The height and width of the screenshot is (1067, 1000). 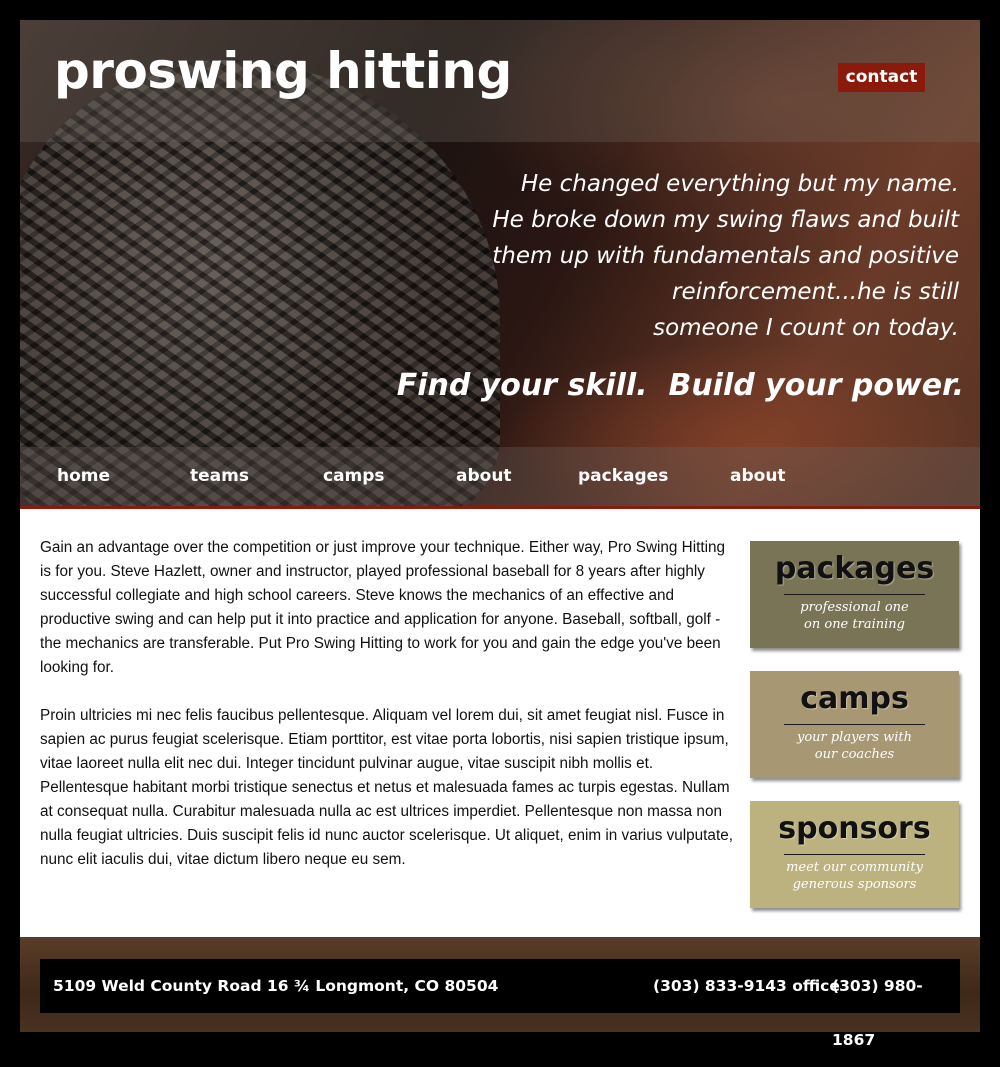 I want to click on footer-phone-other: (303) 980-1867, so click(x=896, y=1013).